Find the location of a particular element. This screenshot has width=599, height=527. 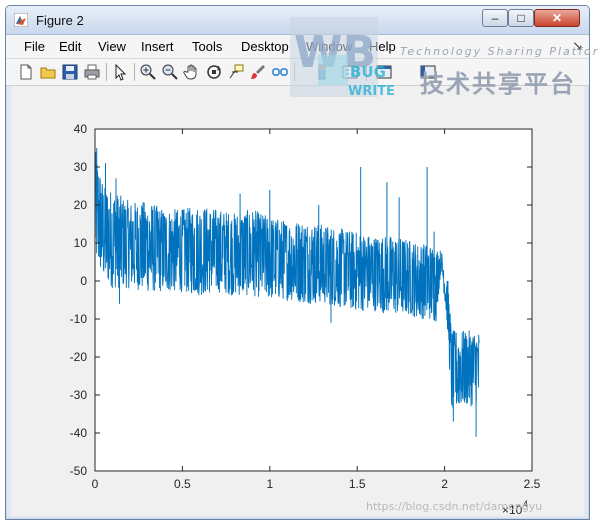

rotate-3d-icon is located at coordinates (214, 72).